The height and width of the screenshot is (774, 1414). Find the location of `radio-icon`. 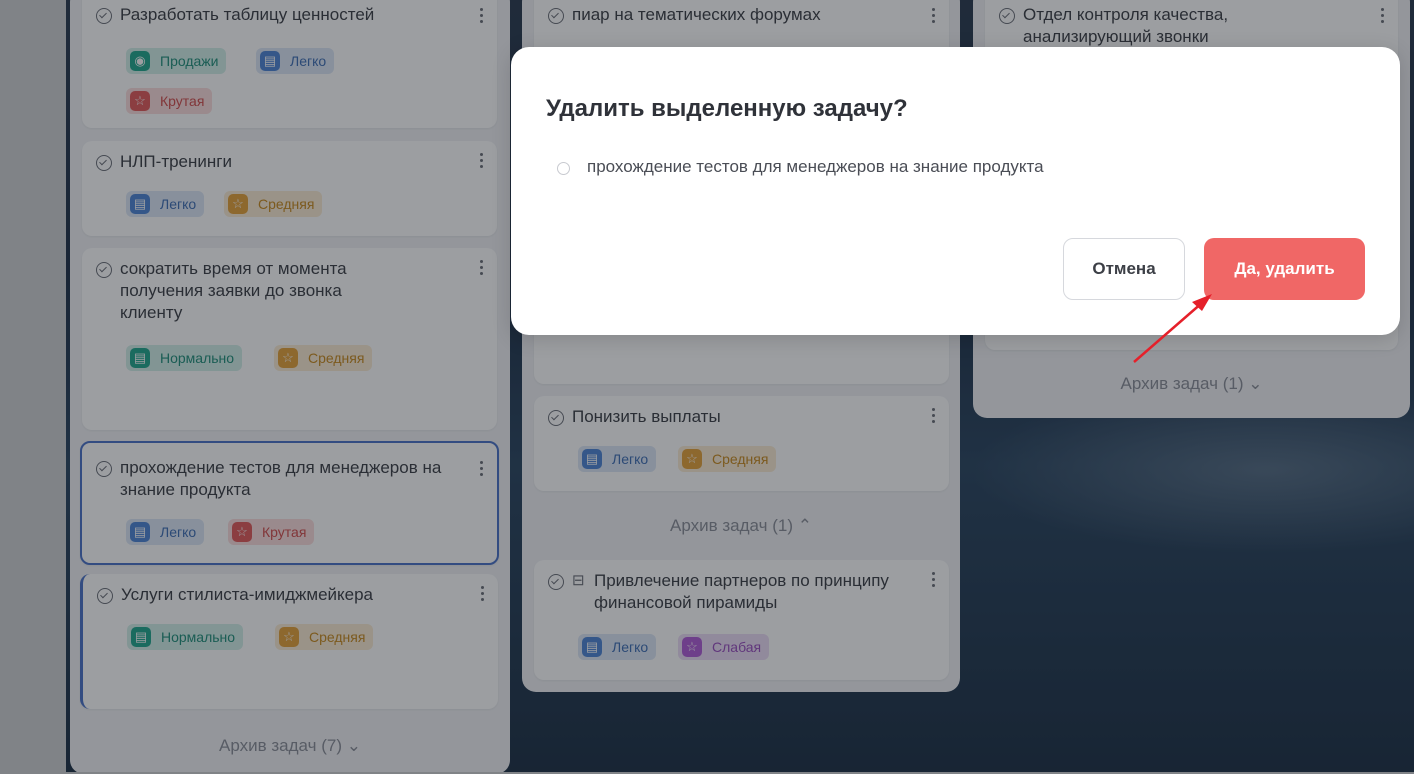

radio-icon is located at coordinates (563, 168).